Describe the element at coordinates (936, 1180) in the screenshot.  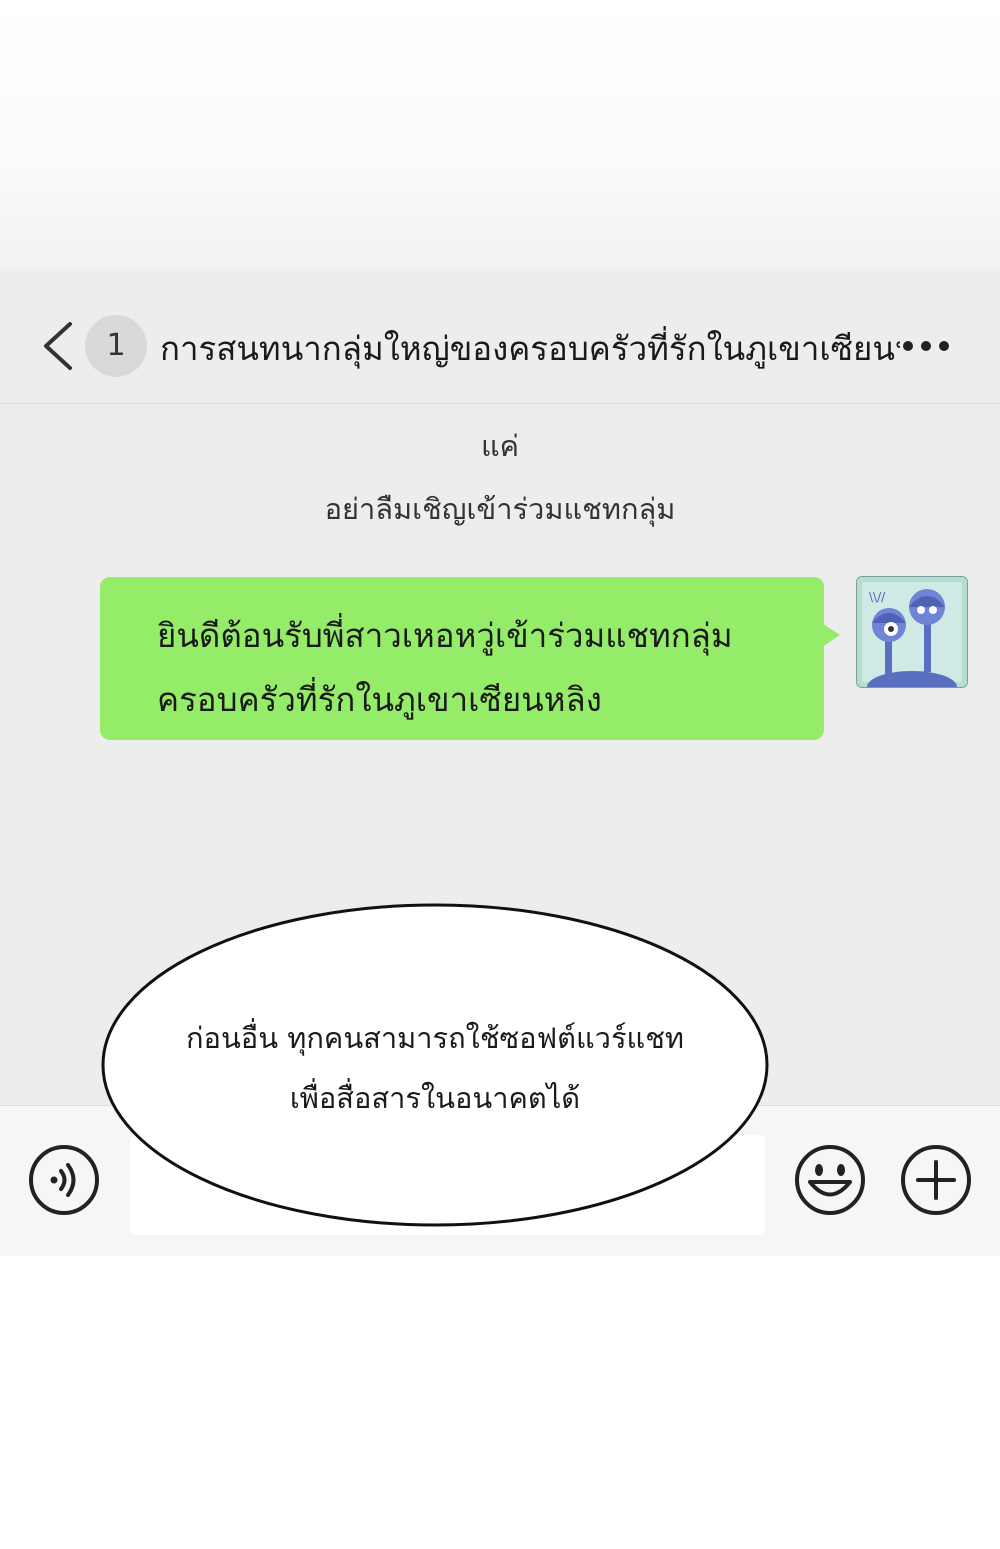
I see `plus-icon` at that location.